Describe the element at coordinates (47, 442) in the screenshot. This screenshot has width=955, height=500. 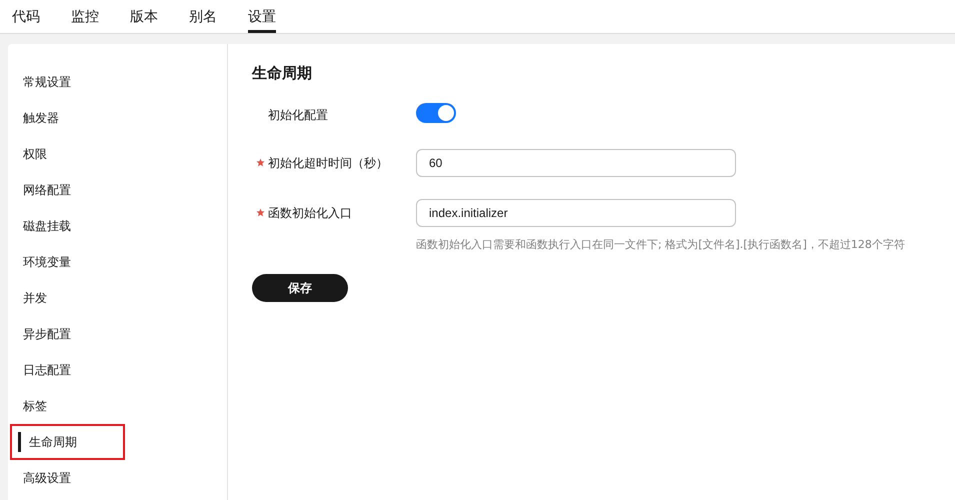
I see `sidebar-item: 生命周期` at that location.